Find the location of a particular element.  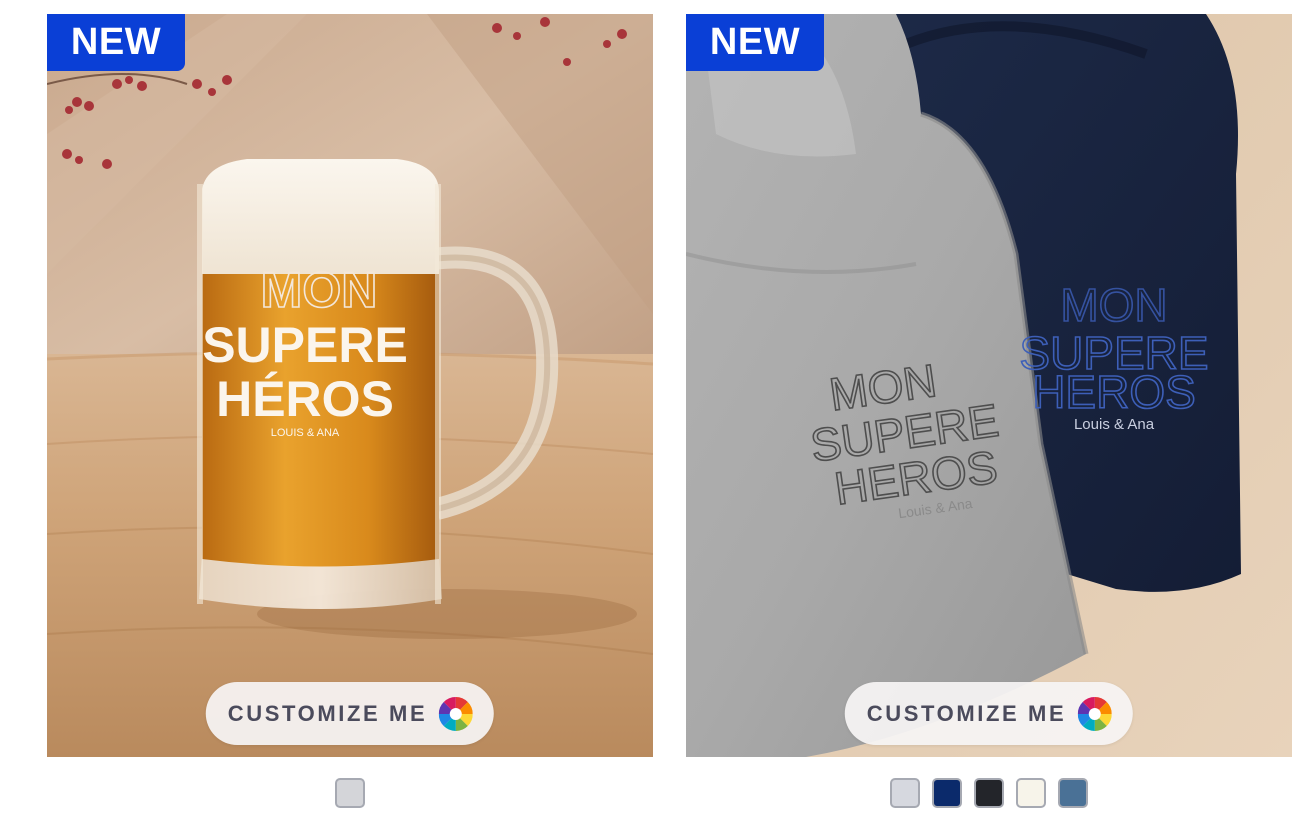

swatch-clear is located at coordinates (350, 793).